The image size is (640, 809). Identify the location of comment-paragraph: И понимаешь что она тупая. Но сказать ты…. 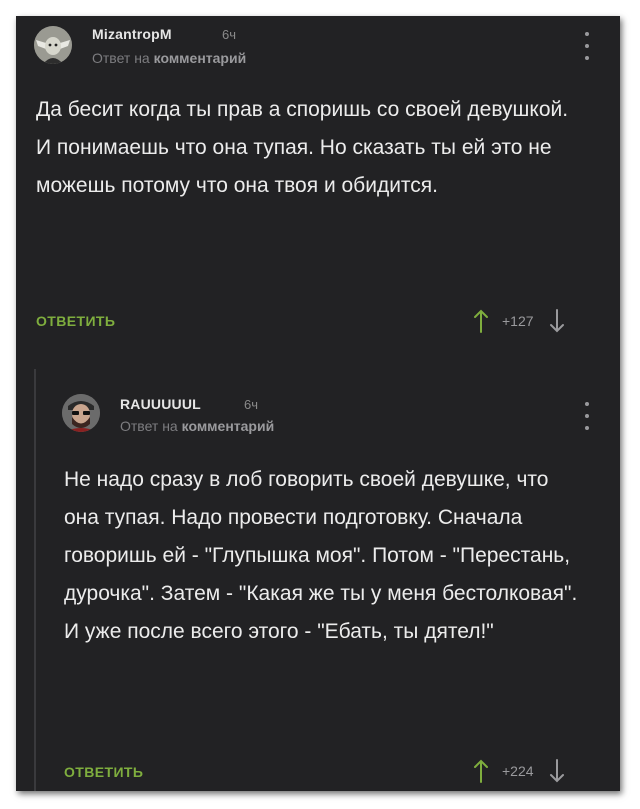
(294, 166).